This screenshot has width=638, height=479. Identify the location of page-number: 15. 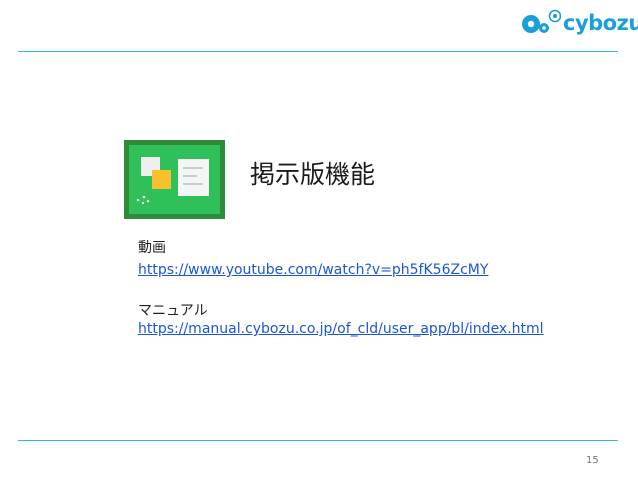
(592, 460).